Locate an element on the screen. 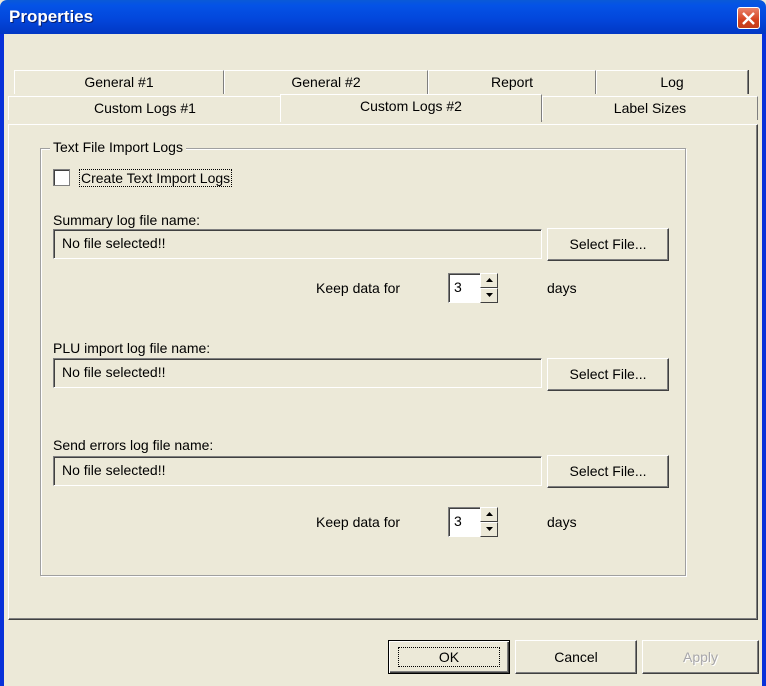 Image resolution: width=766 pixels, height=686 pixels. create-text-import-logs-checkbox is located at coordinates (61, 177).